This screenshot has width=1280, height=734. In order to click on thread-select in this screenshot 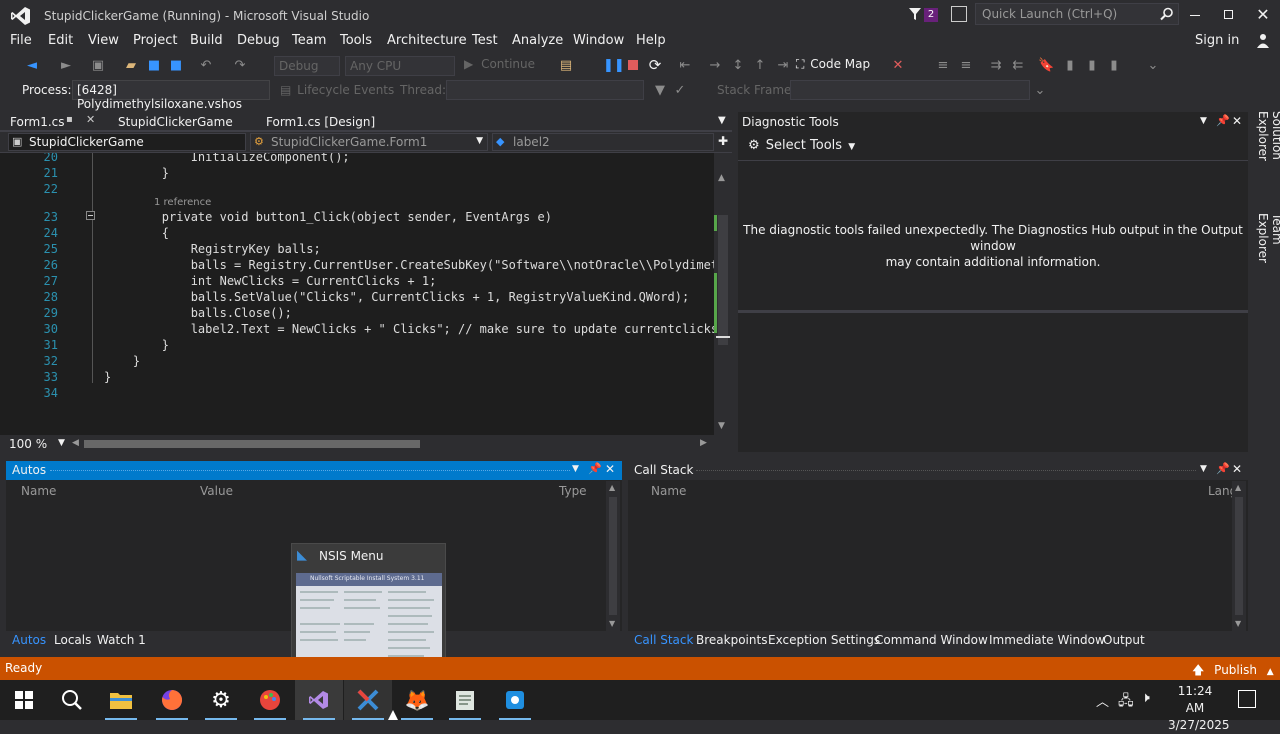, I will do `click(545, 90)`.